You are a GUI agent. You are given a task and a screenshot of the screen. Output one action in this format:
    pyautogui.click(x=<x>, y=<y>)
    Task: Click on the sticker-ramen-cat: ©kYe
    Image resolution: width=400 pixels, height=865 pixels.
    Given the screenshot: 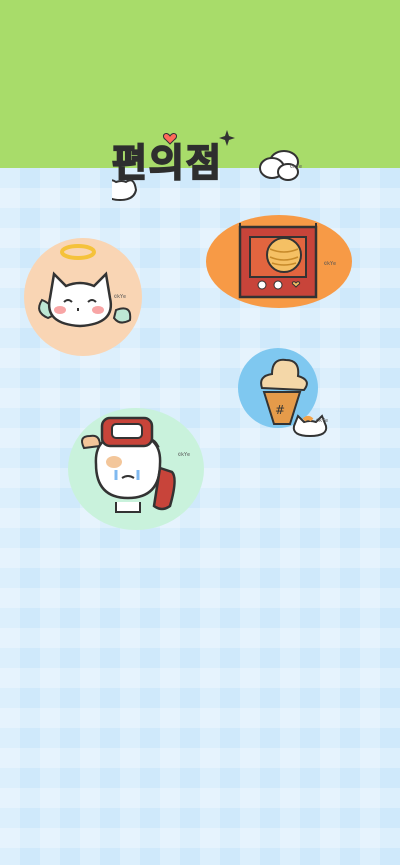 What is the action you would take?
    pyautogui.click(x=136, y=469)
    